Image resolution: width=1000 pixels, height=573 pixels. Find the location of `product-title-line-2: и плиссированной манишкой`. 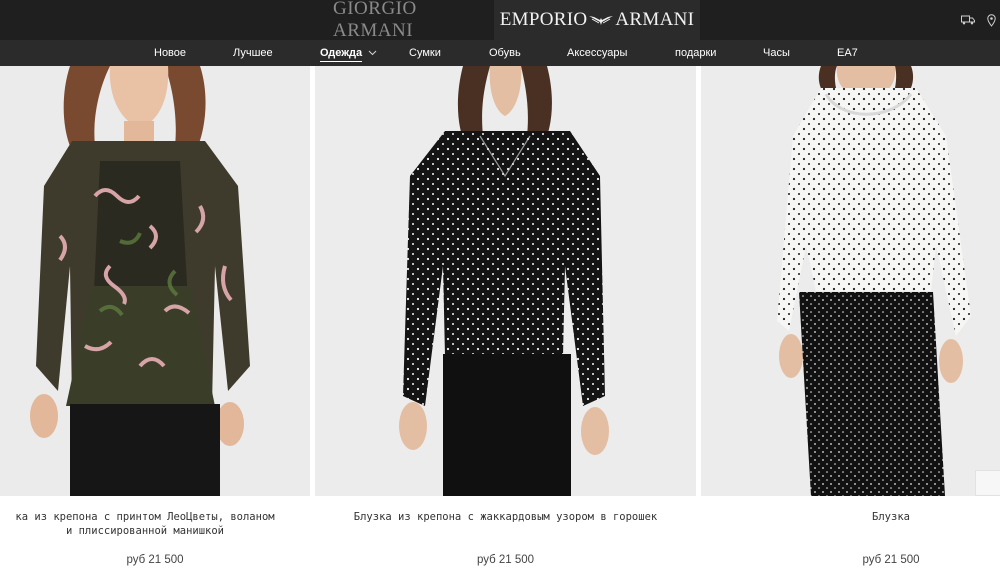

product-title-line-2: и плиссированной манишкой is located at coordinates (145, 531).